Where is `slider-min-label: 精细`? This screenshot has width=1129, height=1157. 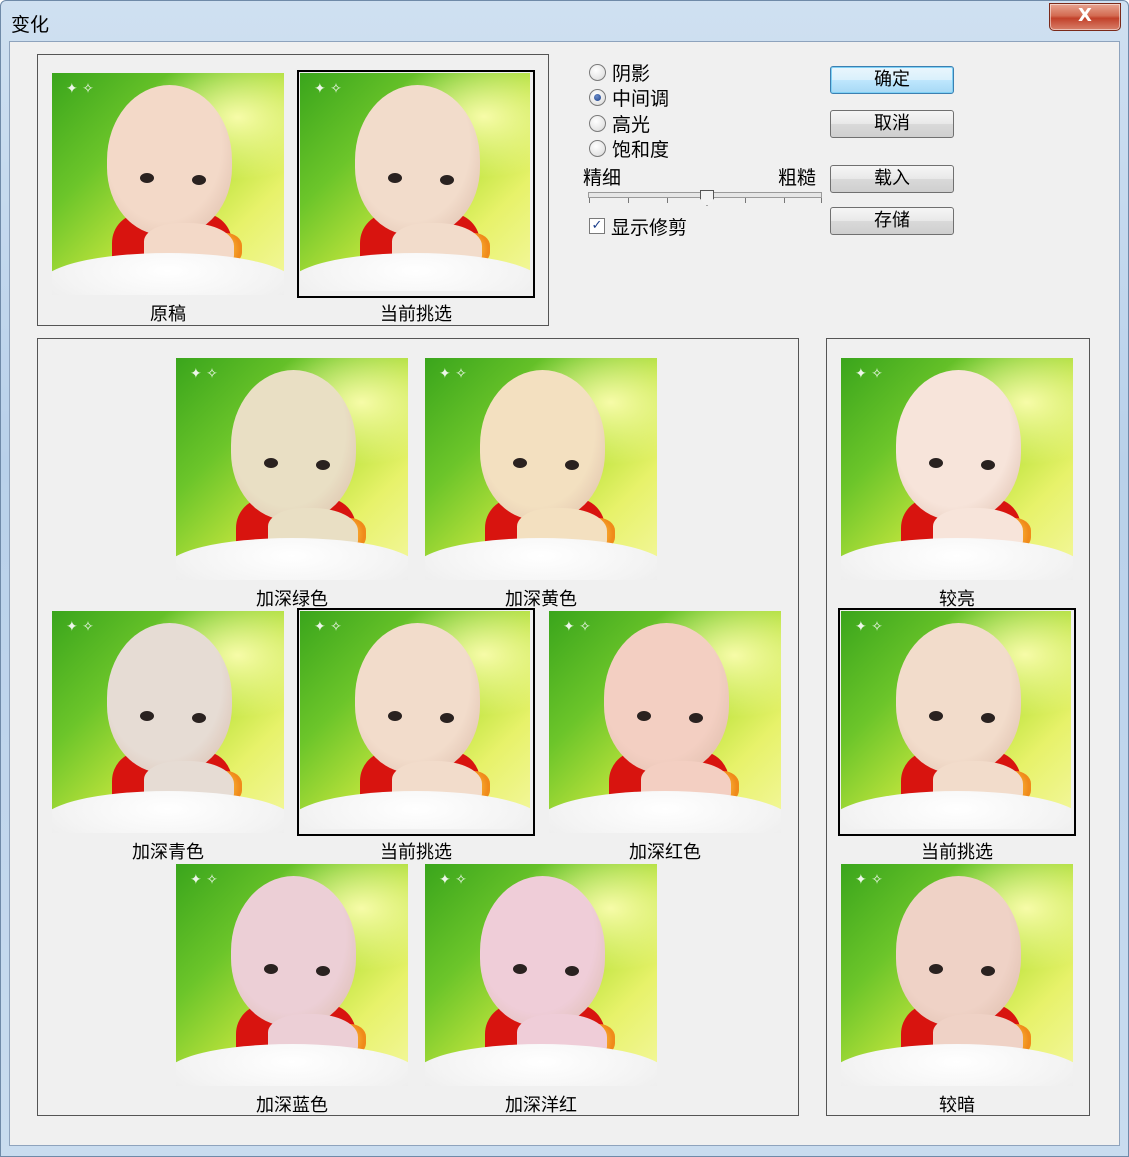
slider-min-label: 精细 is located at coordinates (602, 178).